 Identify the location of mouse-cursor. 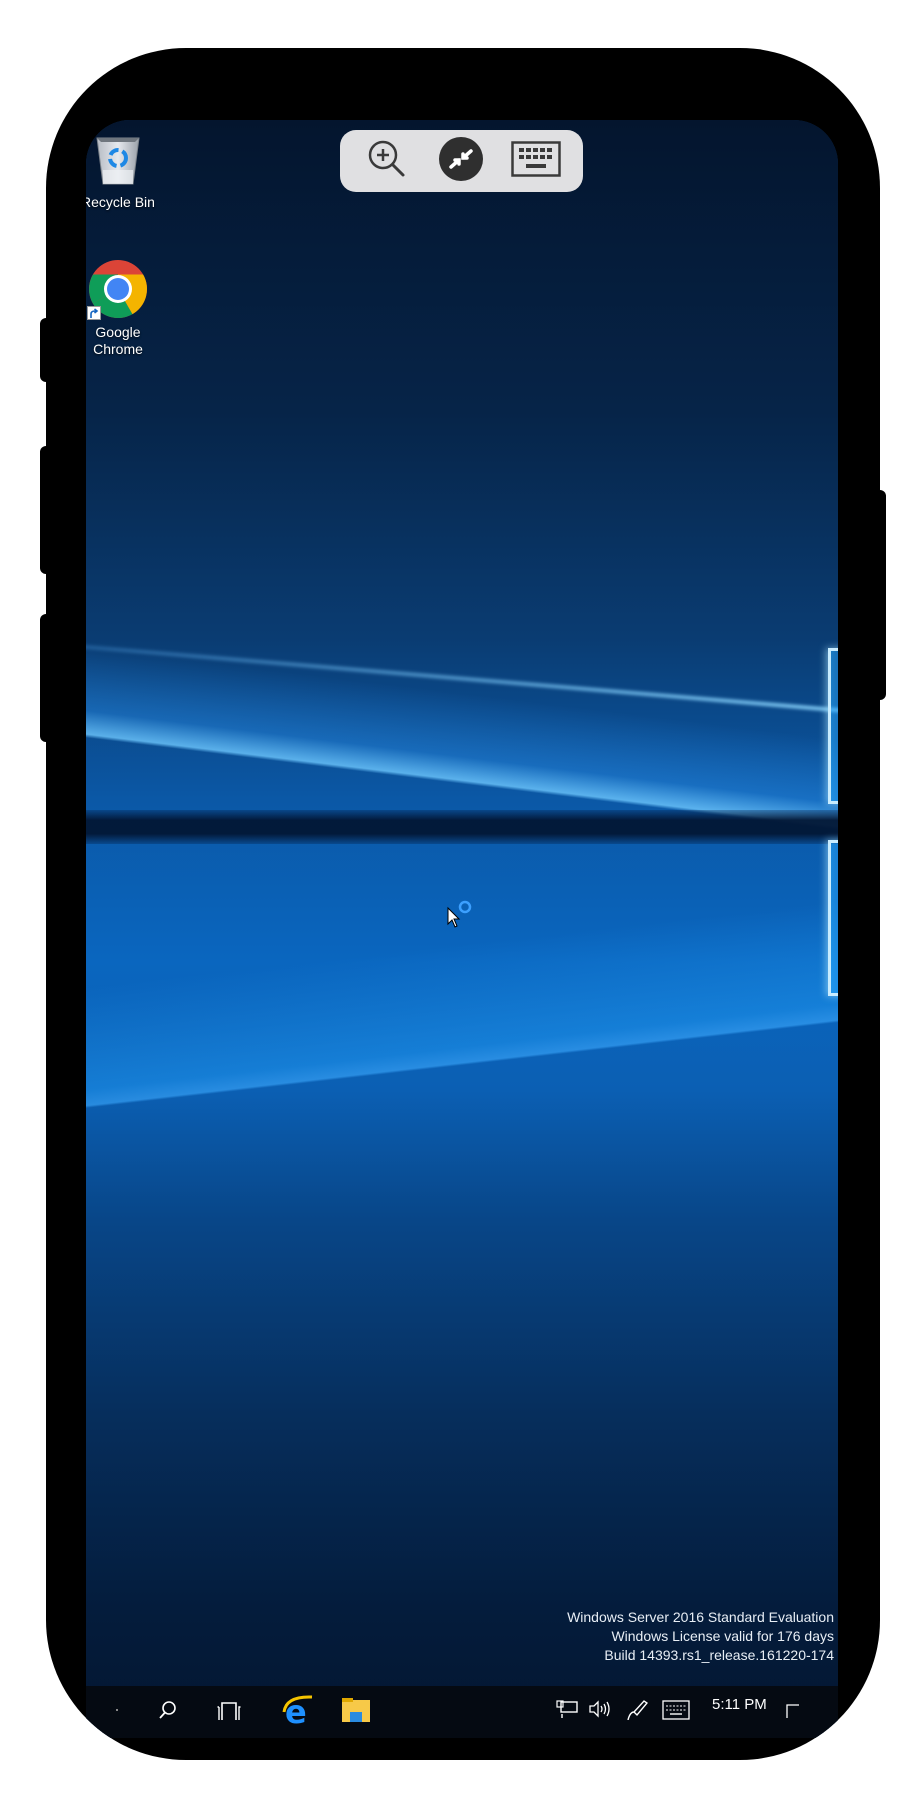
(463, 919).